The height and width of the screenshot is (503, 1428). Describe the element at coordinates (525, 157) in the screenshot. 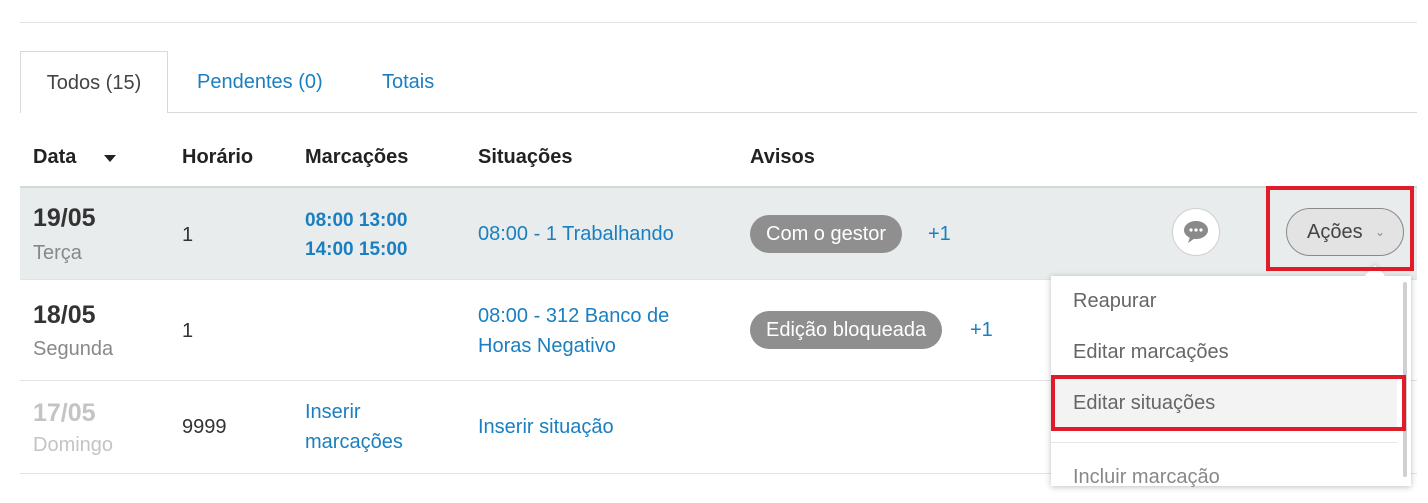

I see `column-header-situacoes: Situações` at that location.